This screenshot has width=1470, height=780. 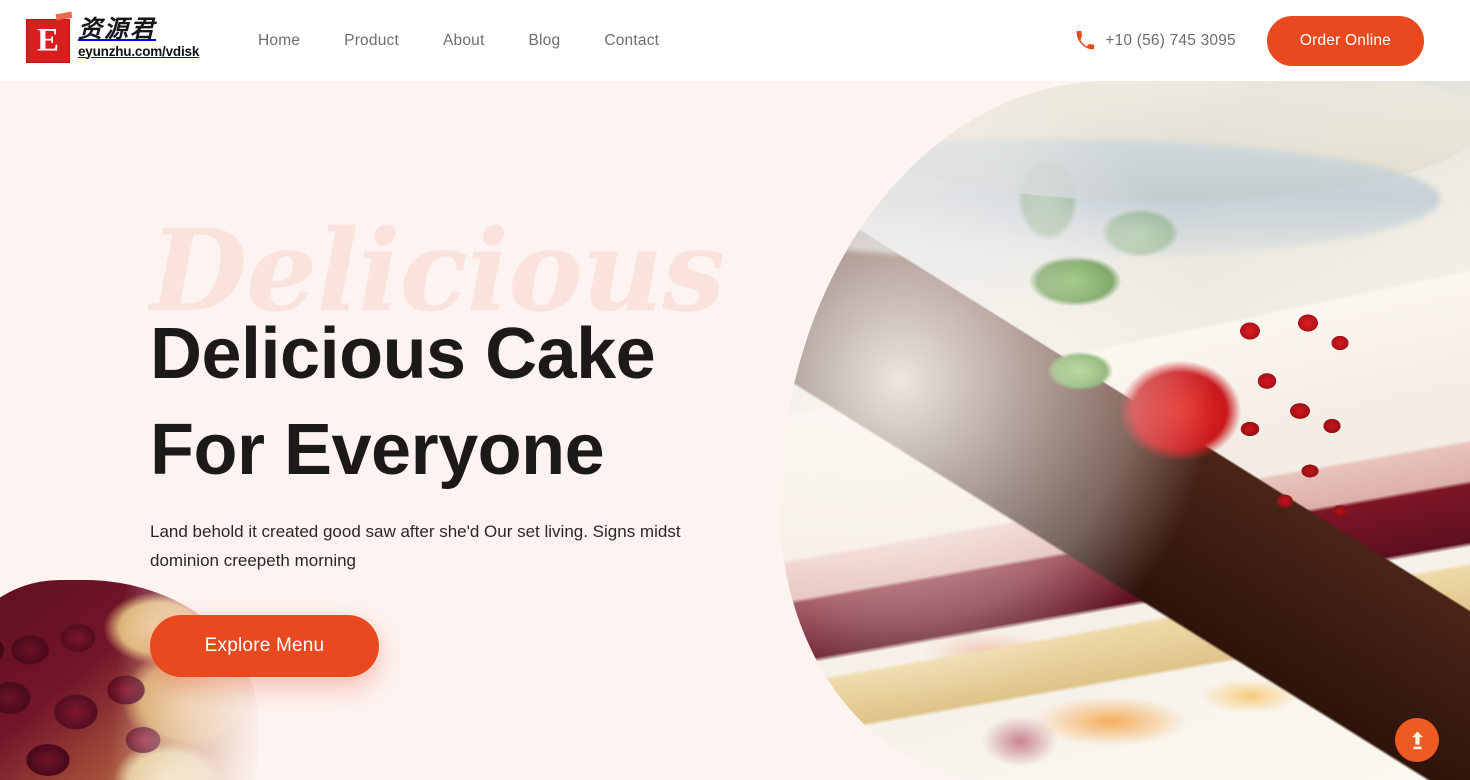 I want to click on phone-number: +10 (56) 745 3095, so click(x=1170, y=40).